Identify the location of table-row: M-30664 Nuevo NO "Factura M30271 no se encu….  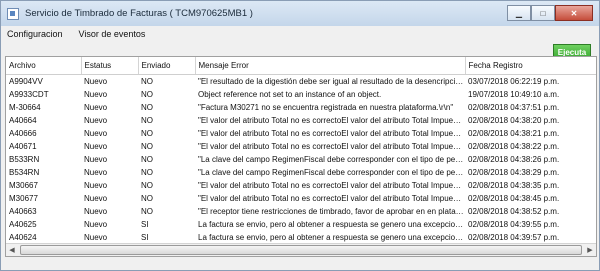
(301, 107).